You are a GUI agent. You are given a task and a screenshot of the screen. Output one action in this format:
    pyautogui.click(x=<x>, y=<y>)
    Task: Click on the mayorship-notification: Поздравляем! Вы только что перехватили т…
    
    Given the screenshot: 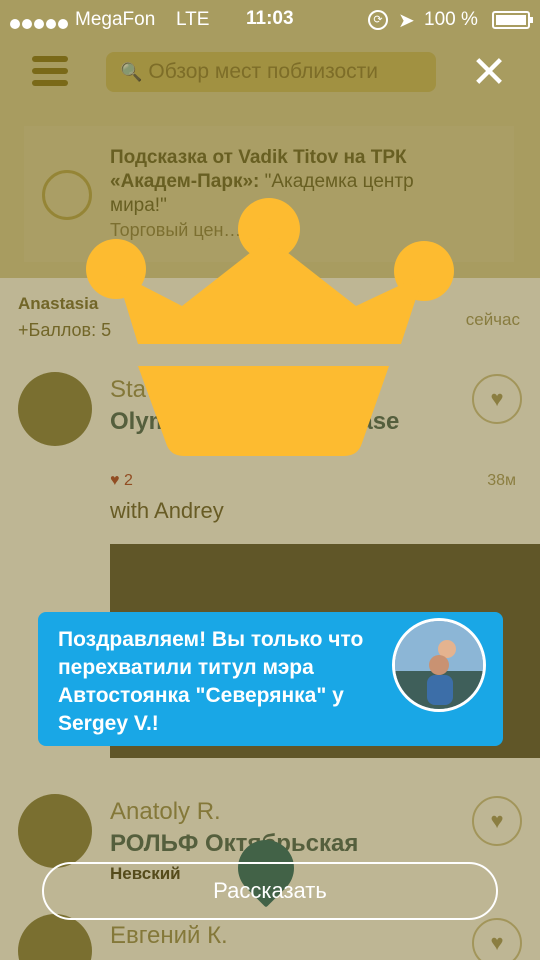 What is the action you would take?
    pyautogui.click(x=270, y=679)
    